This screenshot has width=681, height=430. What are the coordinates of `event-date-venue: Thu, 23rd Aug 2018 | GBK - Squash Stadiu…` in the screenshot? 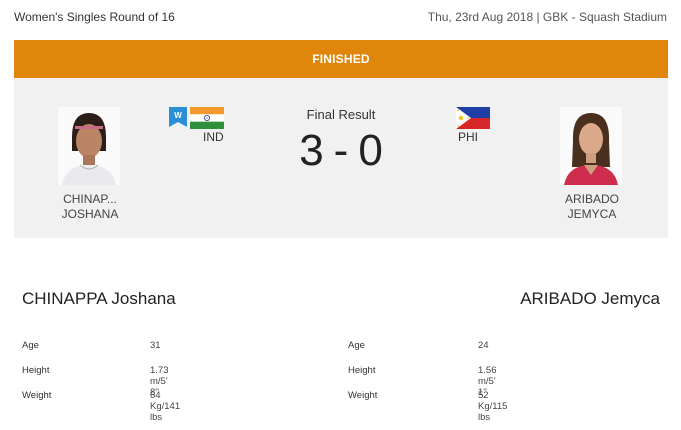 It's located at (547, 17).